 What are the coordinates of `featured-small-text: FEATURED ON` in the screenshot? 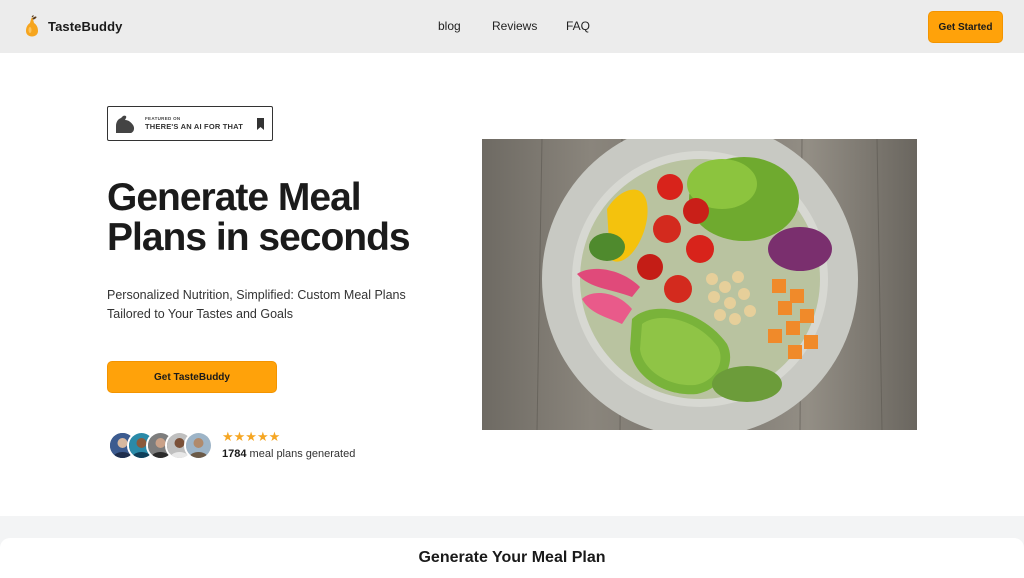 It's located at (163, 118).